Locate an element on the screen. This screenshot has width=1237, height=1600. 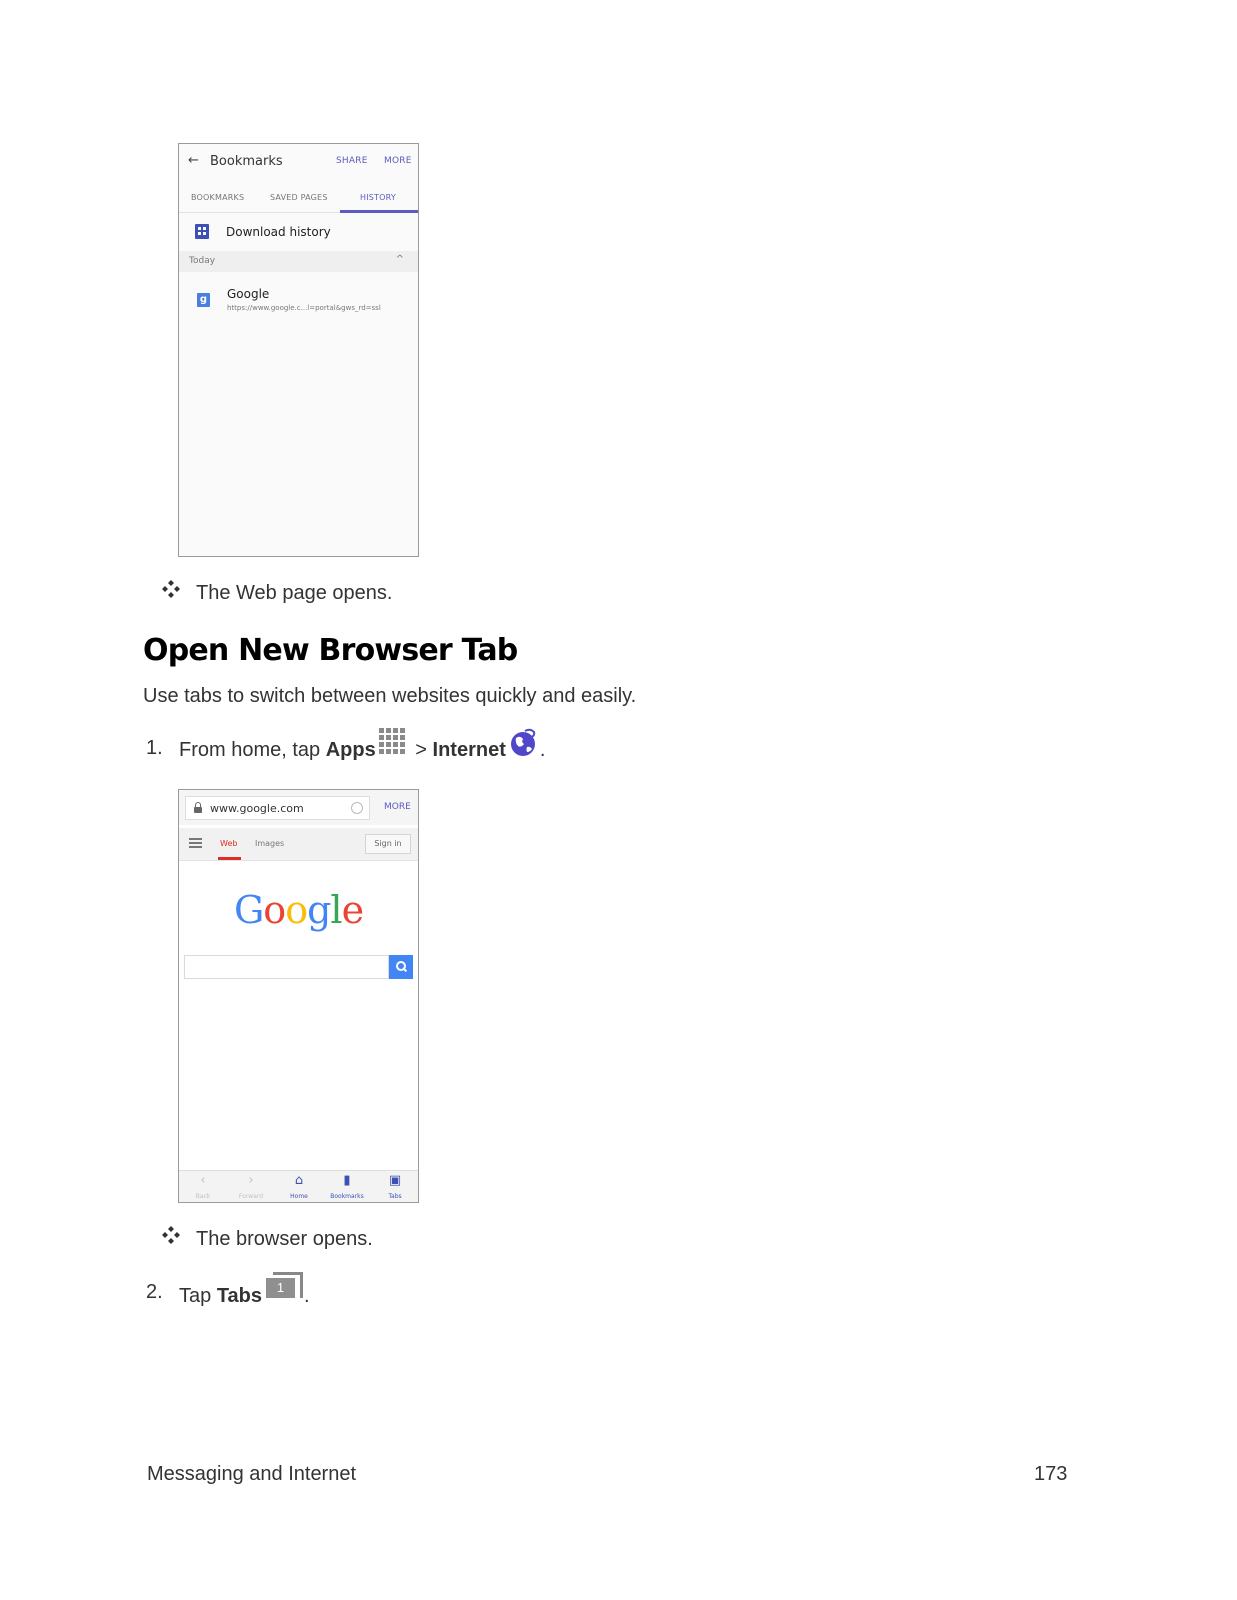
back-icon: ‹ is located at coordinates (203, 1180).